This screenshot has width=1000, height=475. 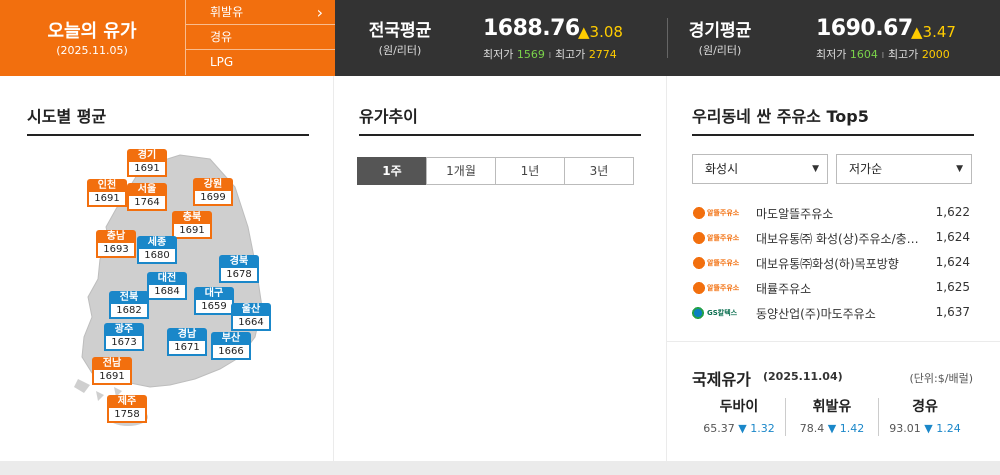 What do you see at coordinates (187, 342) in the screenshot?
I see `region-badge: 경남 1671` at bounding box center [187, 342].